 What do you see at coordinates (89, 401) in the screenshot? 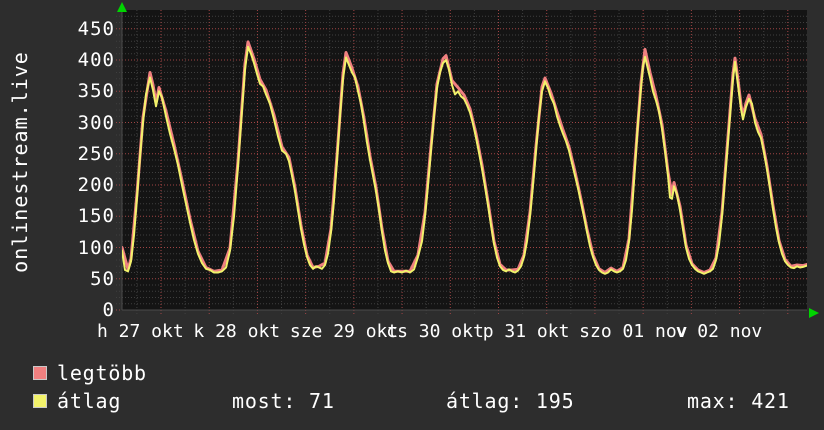
I see `legend-label-atlag: átlag` at bounding box center [89, 401].